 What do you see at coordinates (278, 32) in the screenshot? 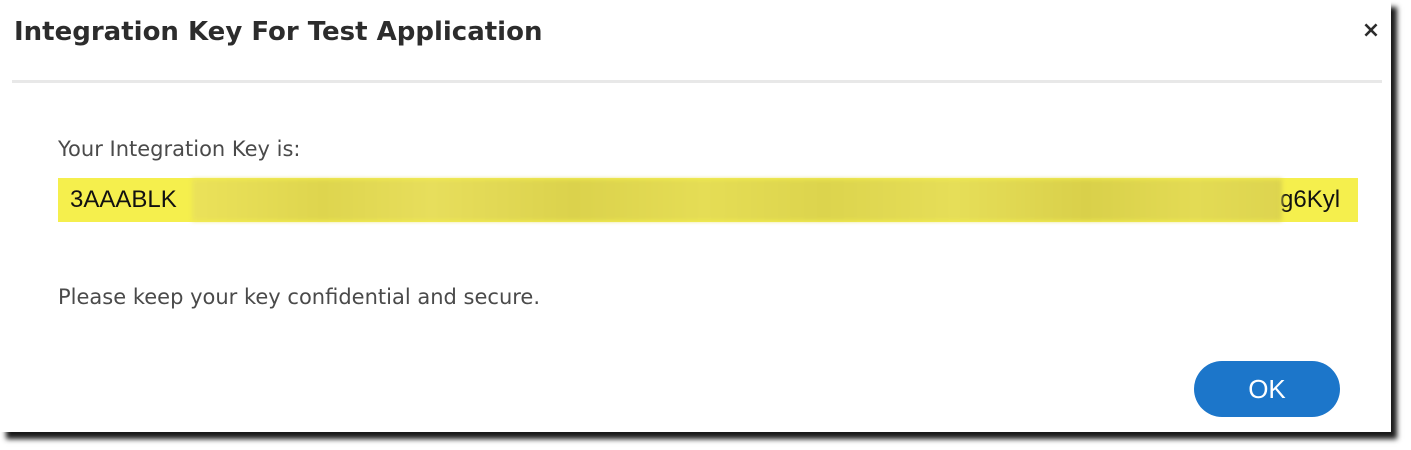
I see `dialog-title: Integration Key For Test Application` at bounding box center [278, 32].